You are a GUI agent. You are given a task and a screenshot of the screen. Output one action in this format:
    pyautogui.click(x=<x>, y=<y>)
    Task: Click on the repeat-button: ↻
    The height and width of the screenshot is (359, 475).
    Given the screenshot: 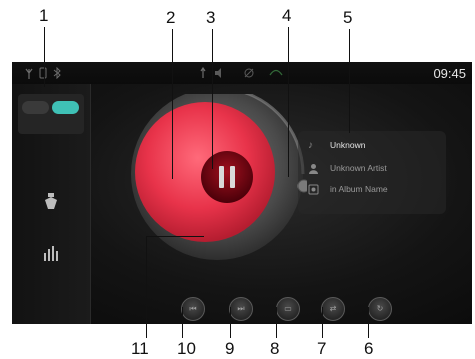 What is the action you would take?
    pyautogui.click(x=380, y=309)
    